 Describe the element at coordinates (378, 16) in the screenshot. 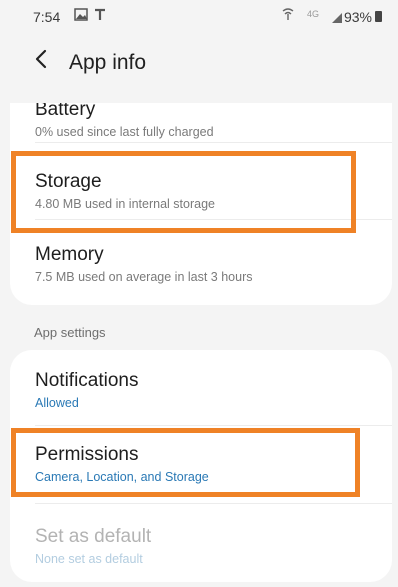

I see `battery-icon` at that location.